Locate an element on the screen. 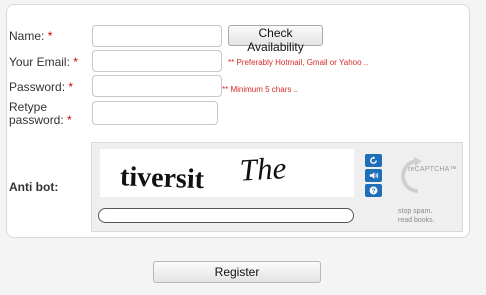  captcha-word-2: The is located at coordinates (263, 168).